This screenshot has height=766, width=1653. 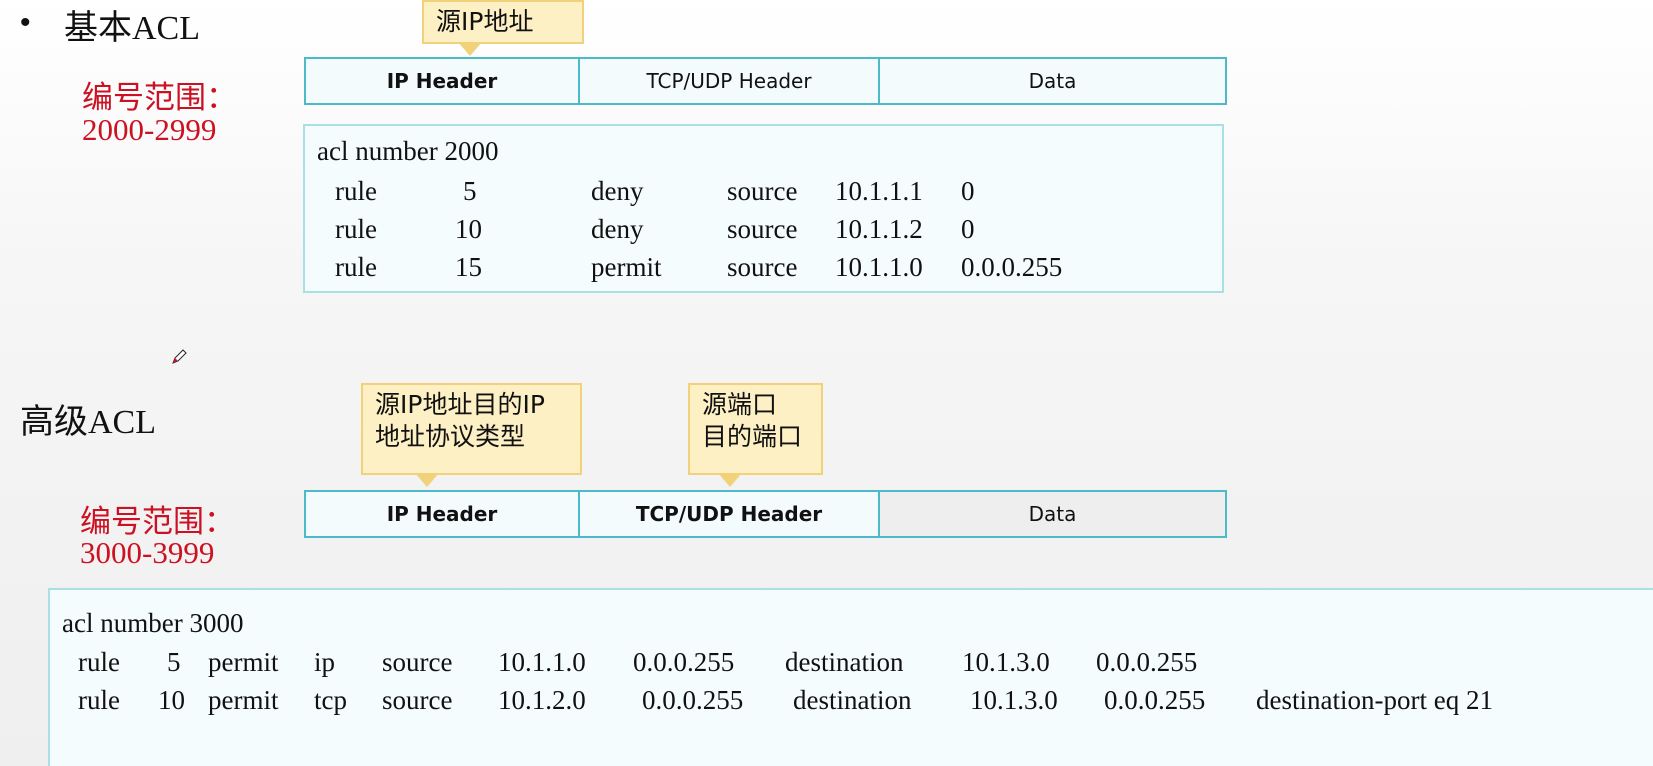 What do you see at coordinates (153, 623) in the screenshot?
I see `advanced-code-title: acl number 3000` at bounding box center [153, 623].